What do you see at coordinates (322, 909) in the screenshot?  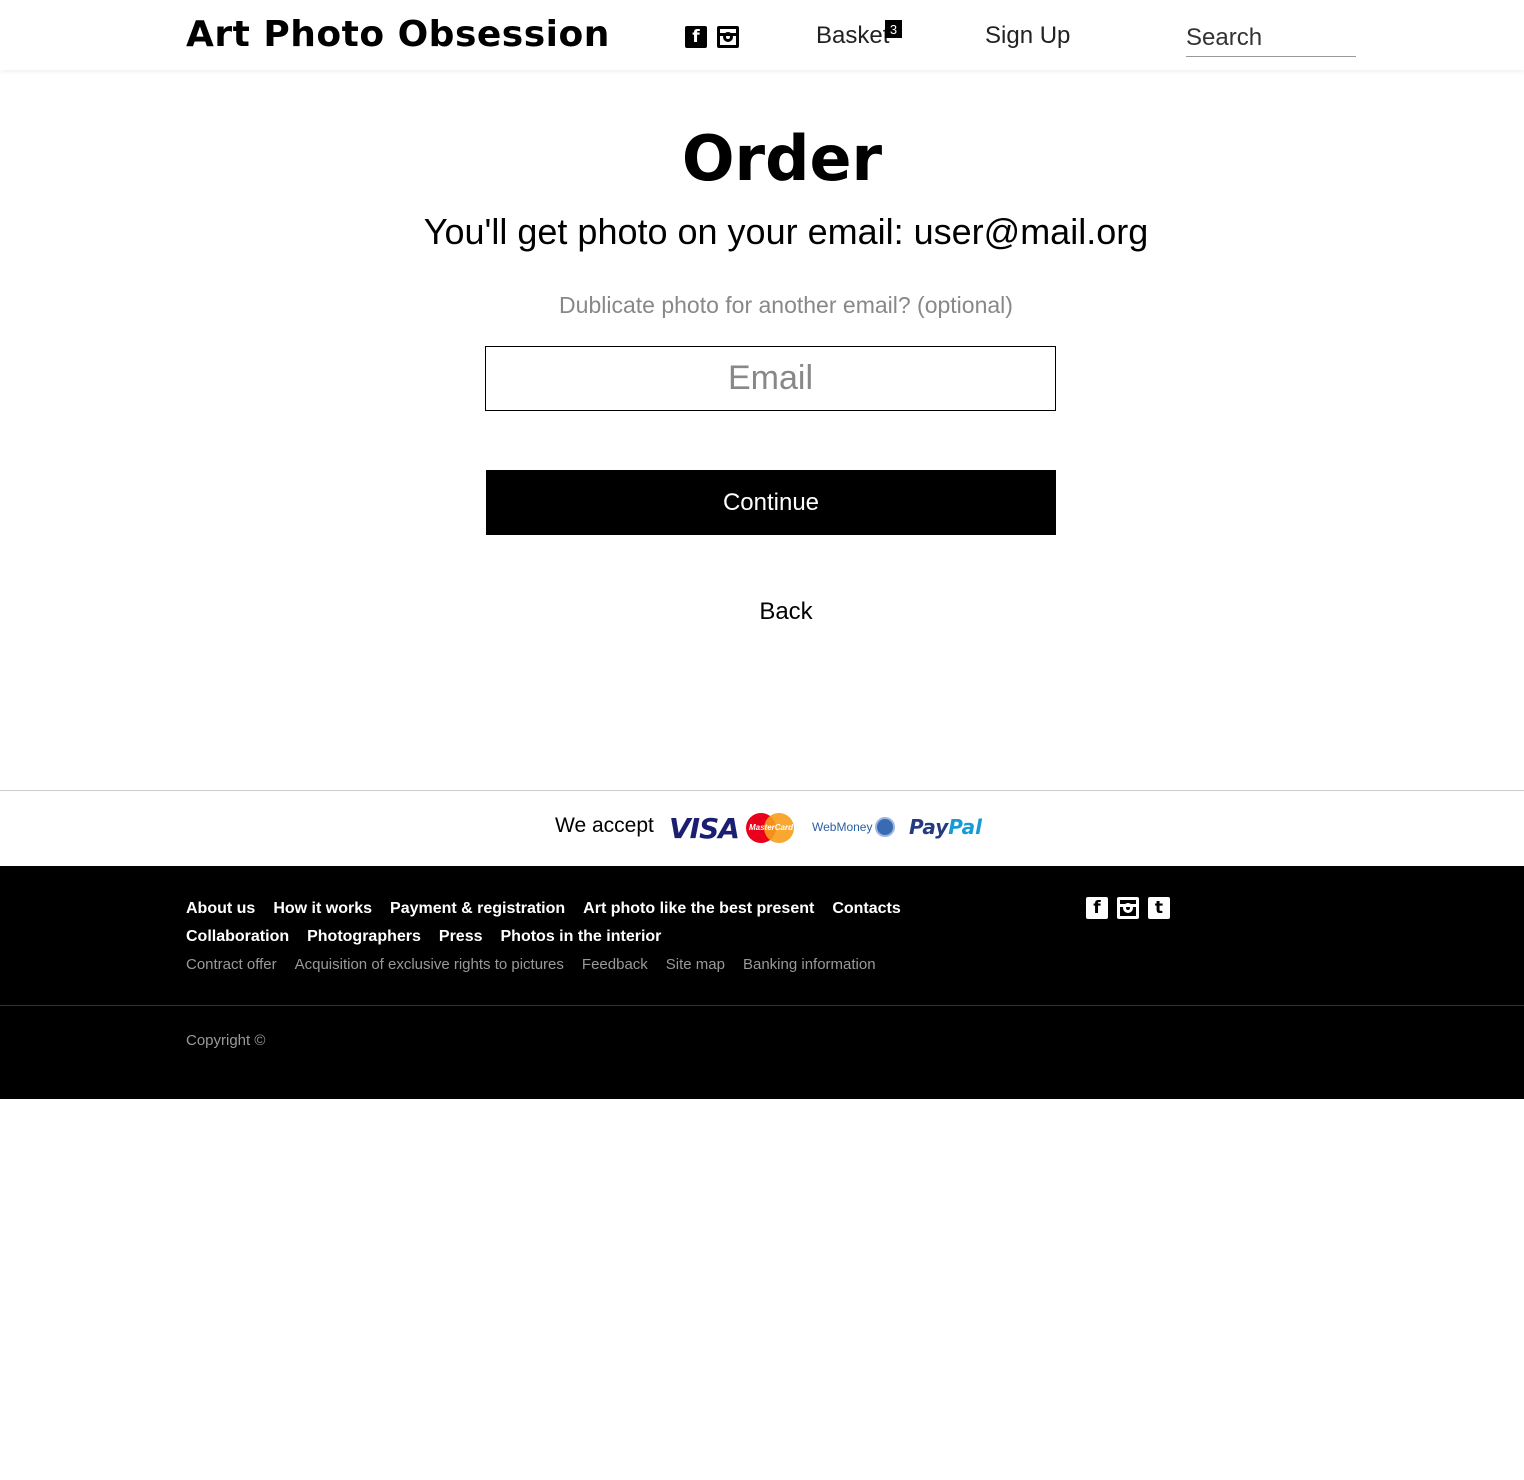 I see `footer-link: How it works` at bounding box center [322, 909].